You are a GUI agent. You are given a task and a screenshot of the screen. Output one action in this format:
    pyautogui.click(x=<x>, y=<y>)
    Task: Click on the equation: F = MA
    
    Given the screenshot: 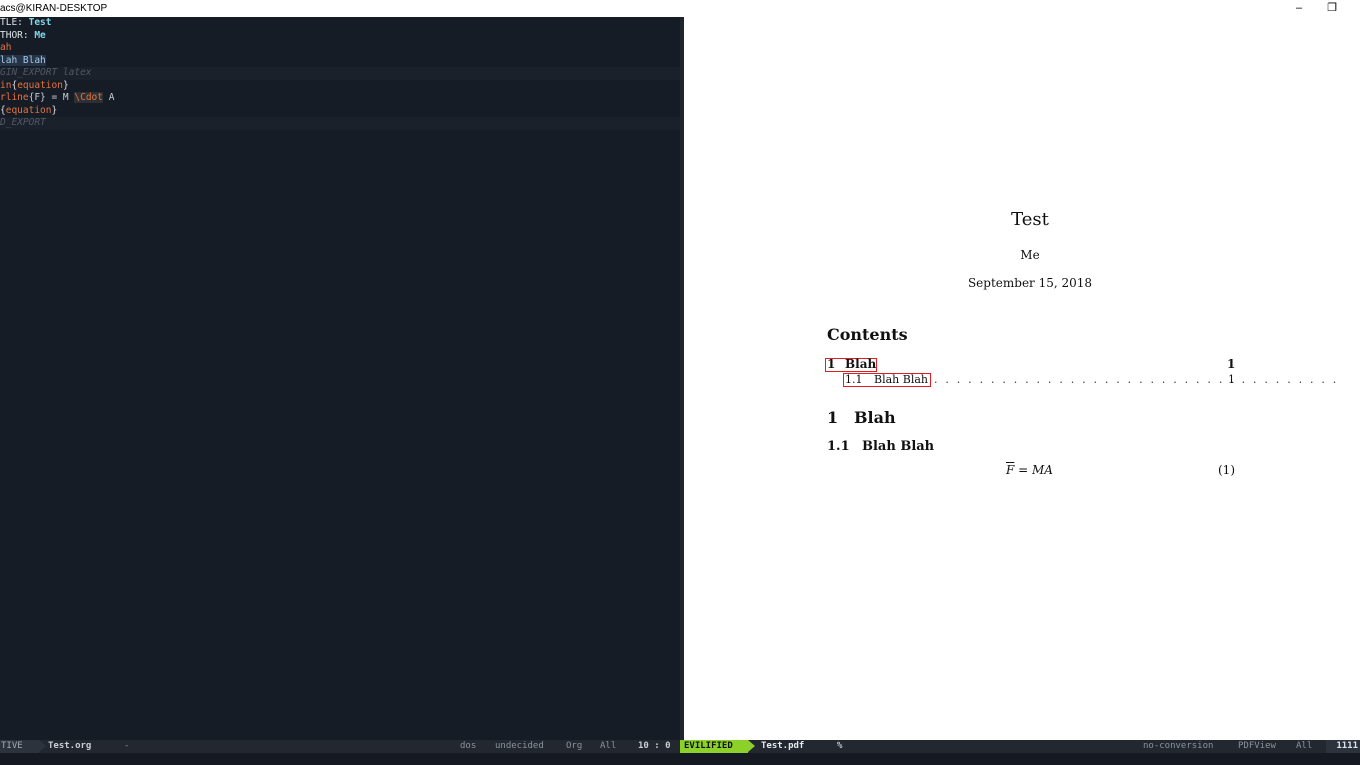 What is the action you would take?
    pyautogui.click(x=1029, y=470)
    